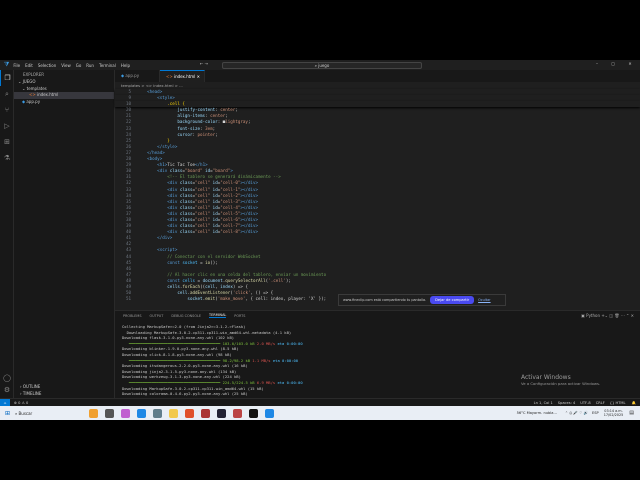 This screenshot has height=480, width=640. What do you see at coordinates (157, 413) in the screenshot?
I see `mail-icon` at bounding box center [157, 413].